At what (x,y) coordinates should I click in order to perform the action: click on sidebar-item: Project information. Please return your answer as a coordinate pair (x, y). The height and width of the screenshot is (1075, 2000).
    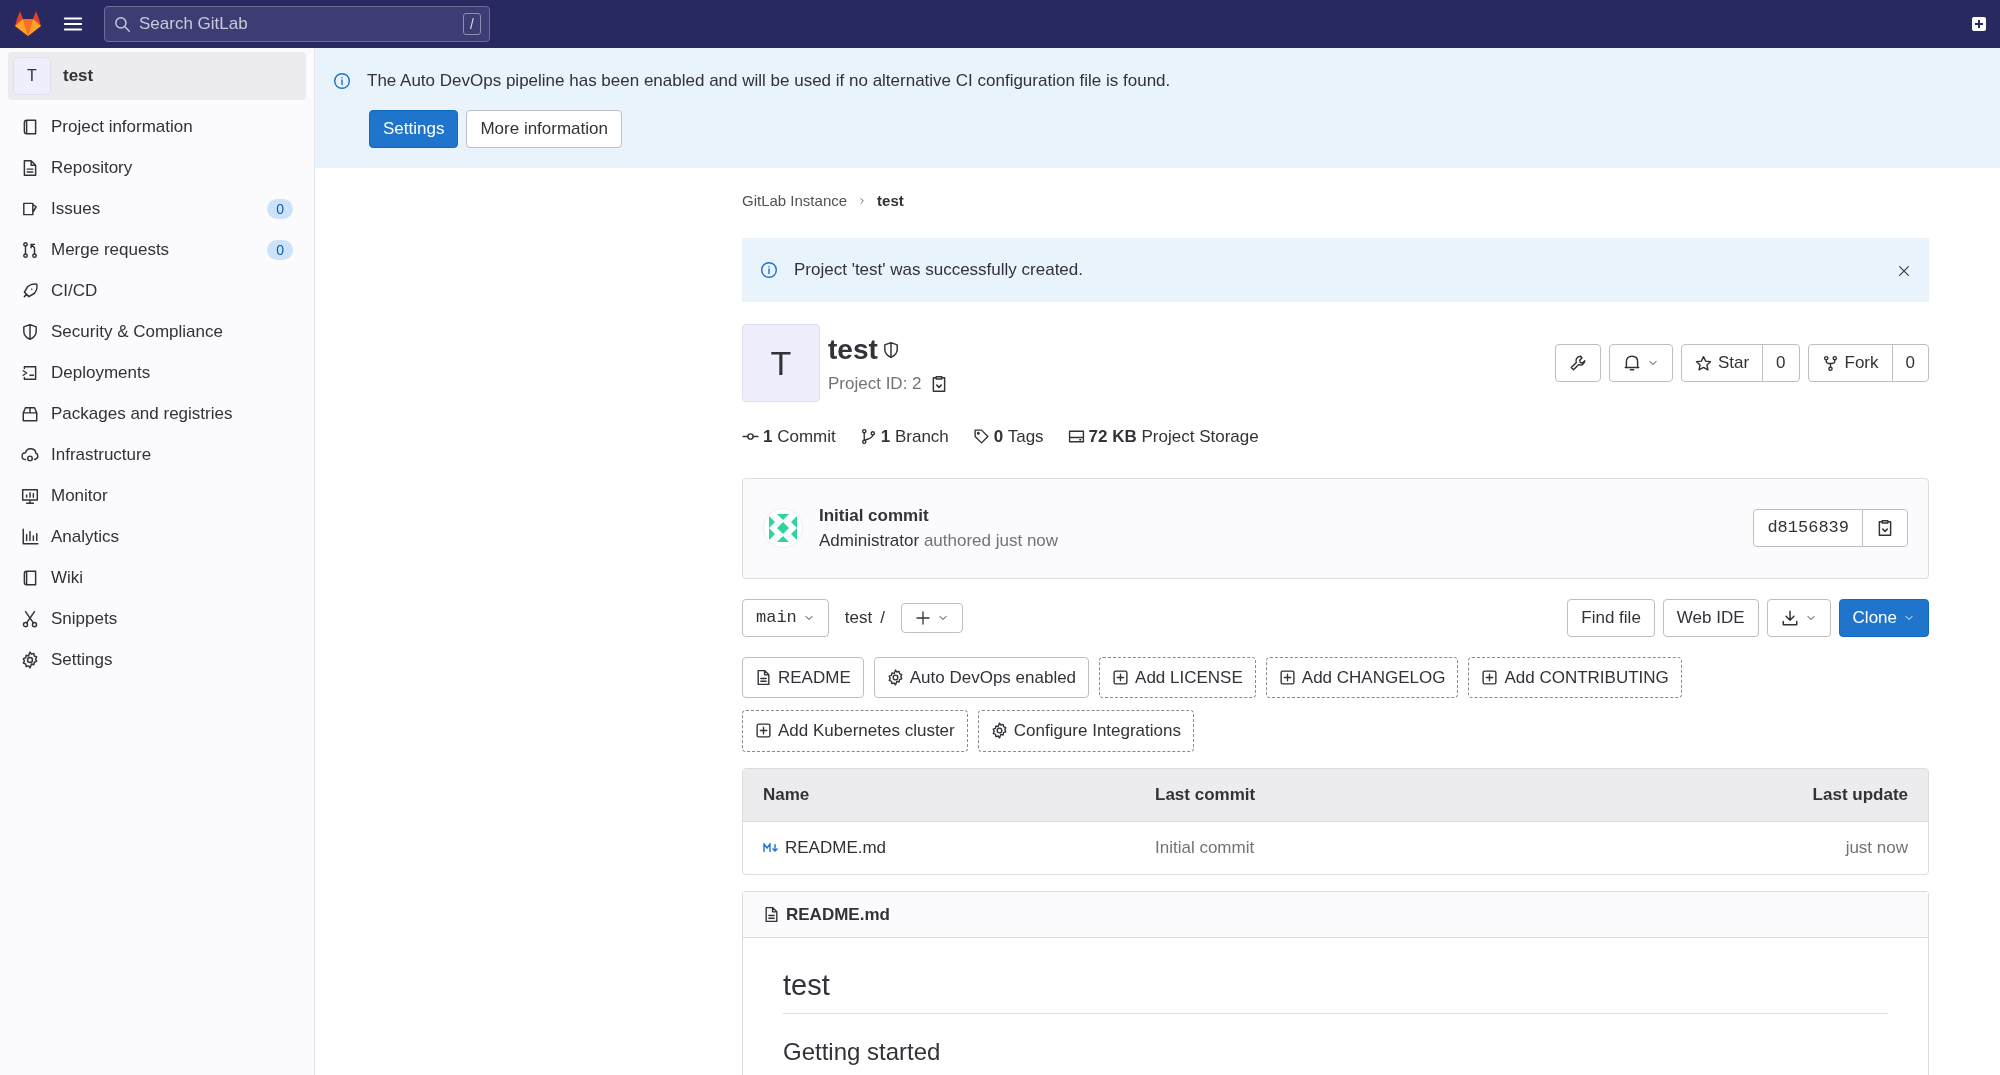
    Looking at the image, I should click on (157, 126).